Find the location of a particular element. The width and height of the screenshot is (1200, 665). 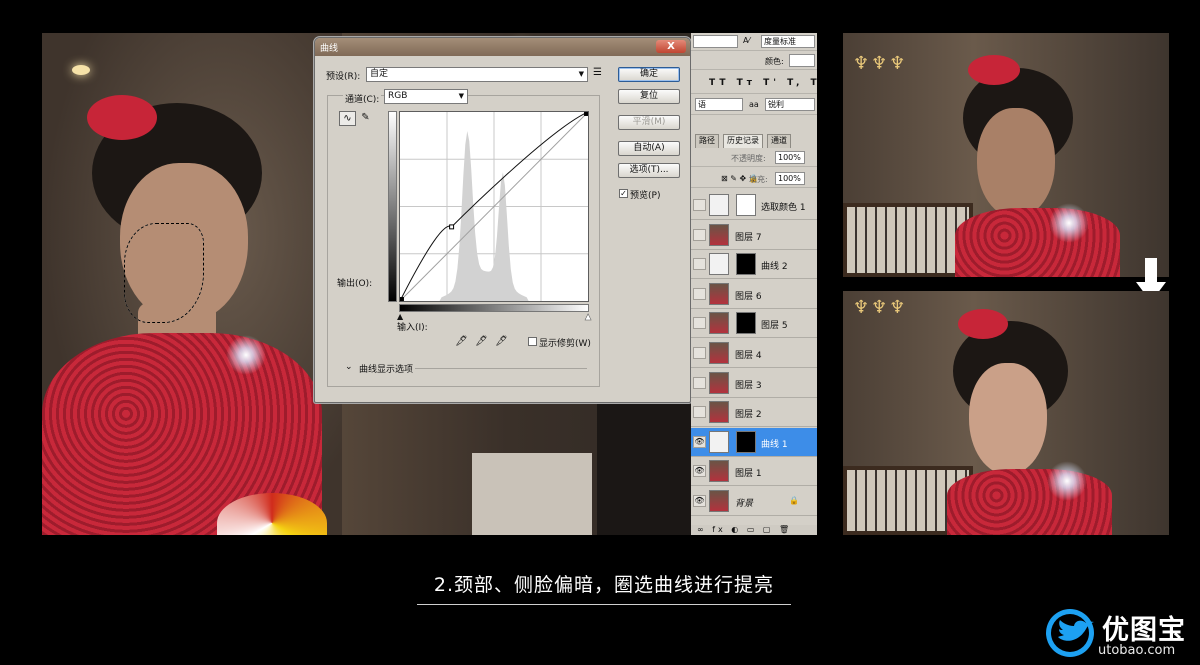

layer-row: 图层 5 is located at coordinates (754, 324).